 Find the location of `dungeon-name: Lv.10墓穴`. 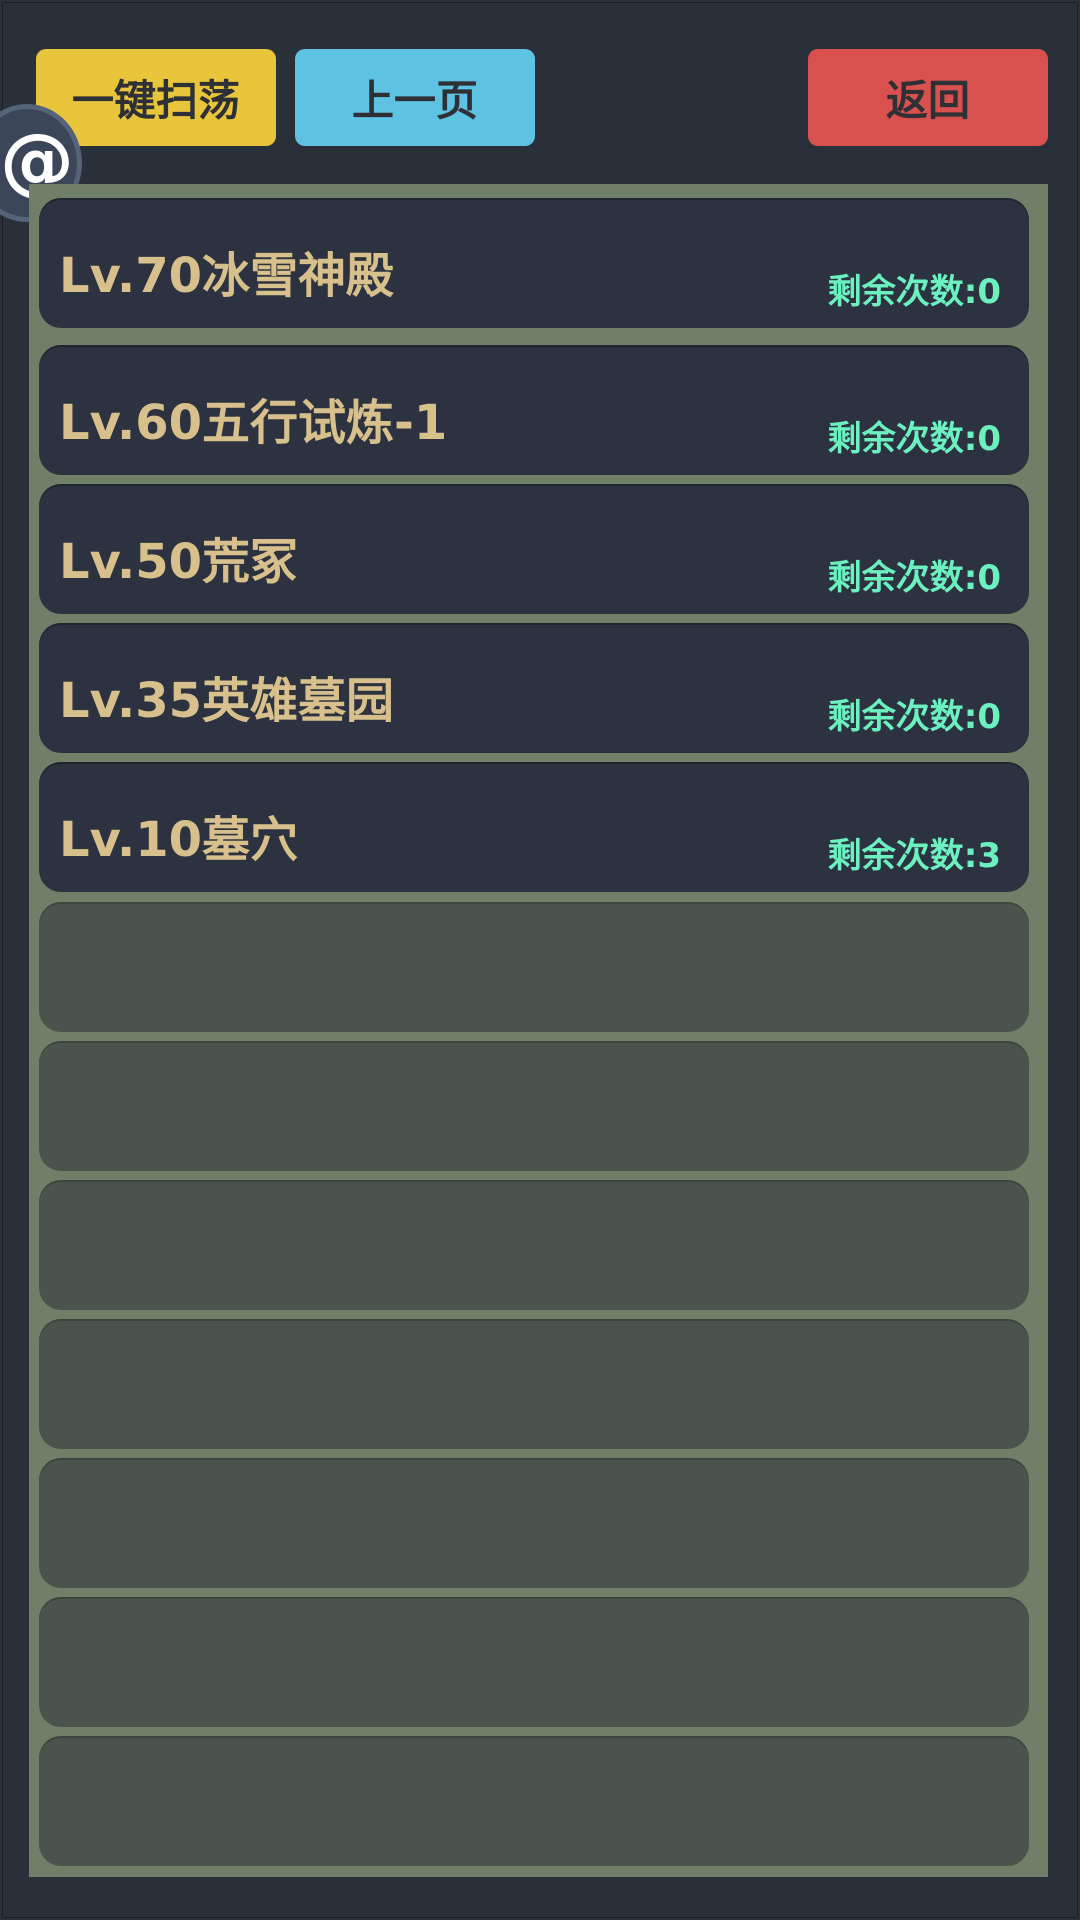

dungeon-name: Lv.10墓穴 is located at coordinates (178, 840).